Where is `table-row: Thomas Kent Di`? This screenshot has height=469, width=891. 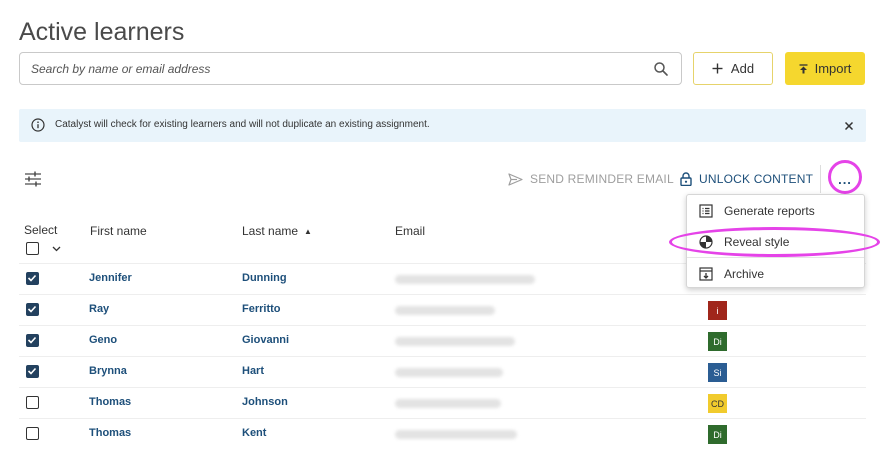 table-row: Thomas Kent Di is located at coordinates (442, 433).